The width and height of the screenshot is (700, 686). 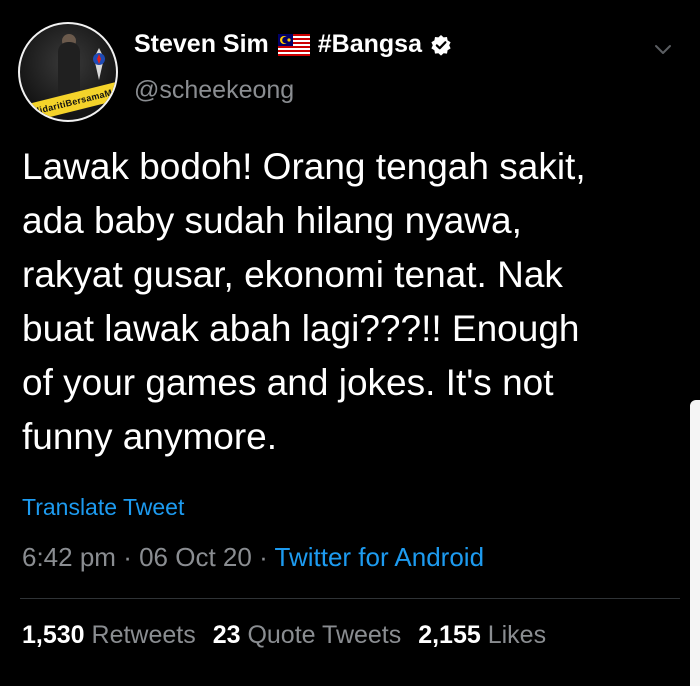 I want to click on quotes-count: 23, so click(x=226, y=635).